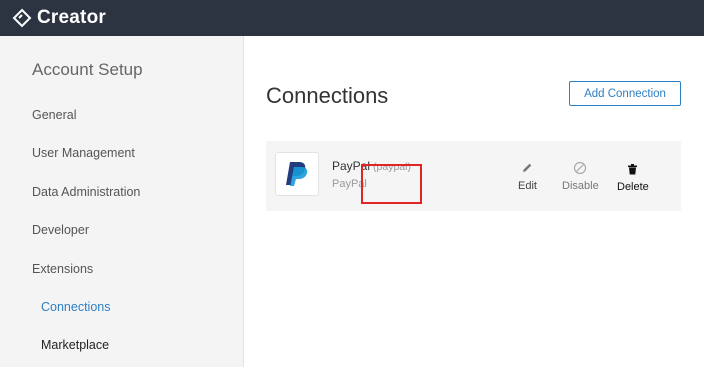 This screenshot has width=704, height=367. I want to click on paypal-logo, so click(297, 174).